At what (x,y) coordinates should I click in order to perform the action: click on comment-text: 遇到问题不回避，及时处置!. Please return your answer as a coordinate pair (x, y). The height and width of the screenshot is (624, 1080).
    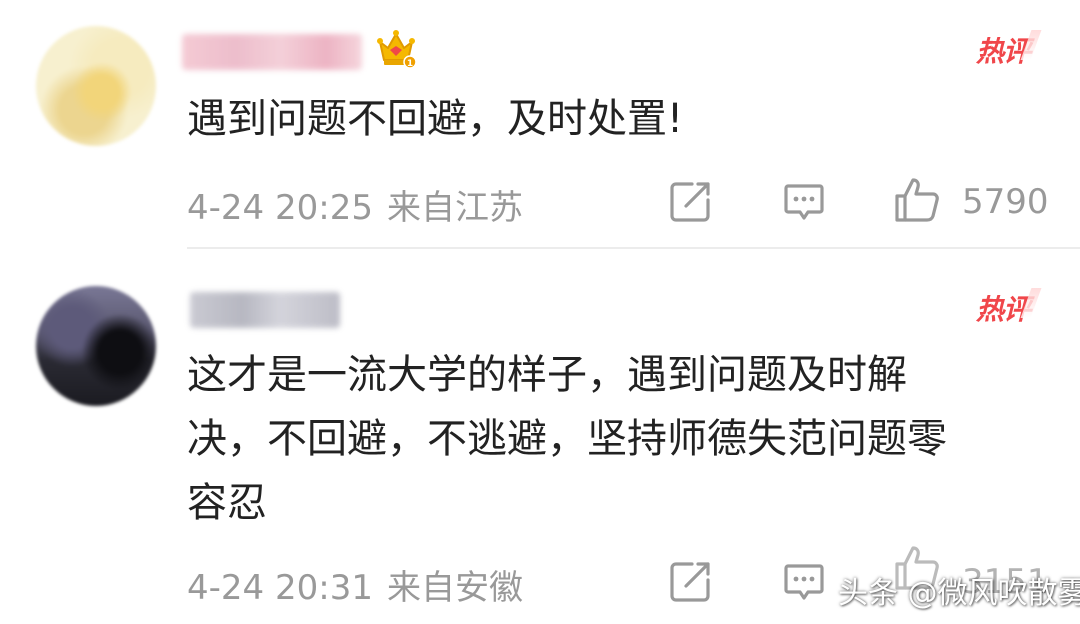
    Looking at the image, I should click on (622, 119).